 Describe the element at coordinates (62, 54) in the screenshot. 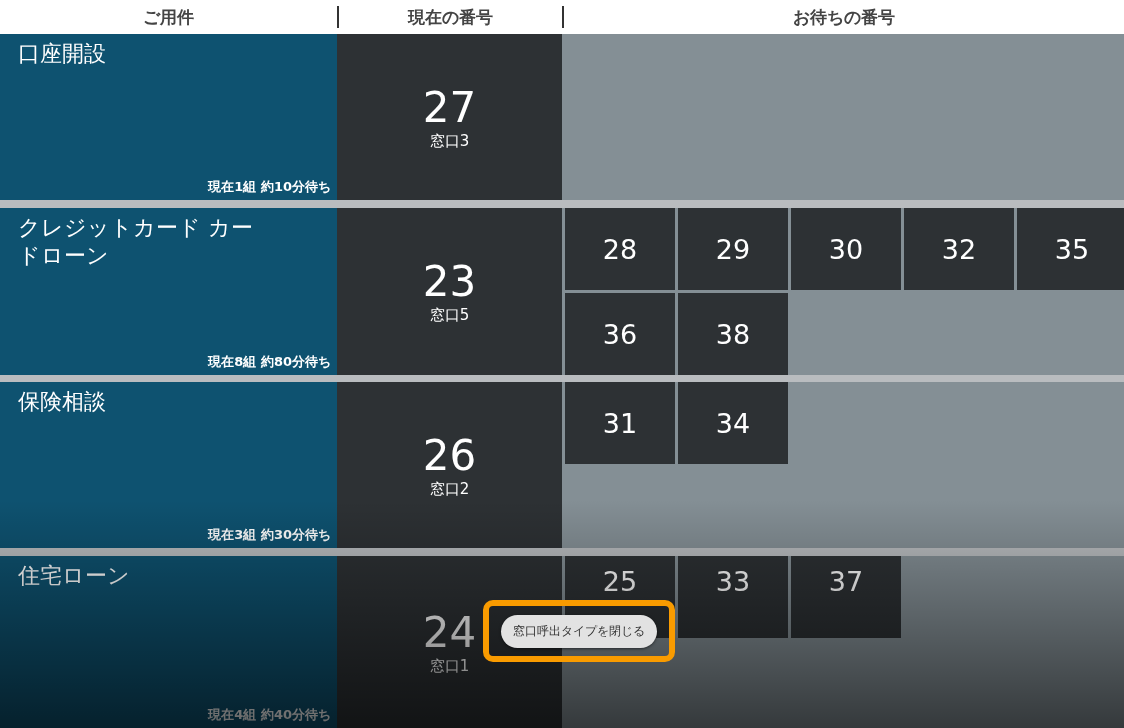

I see `service-name: 口座開設` at that location.